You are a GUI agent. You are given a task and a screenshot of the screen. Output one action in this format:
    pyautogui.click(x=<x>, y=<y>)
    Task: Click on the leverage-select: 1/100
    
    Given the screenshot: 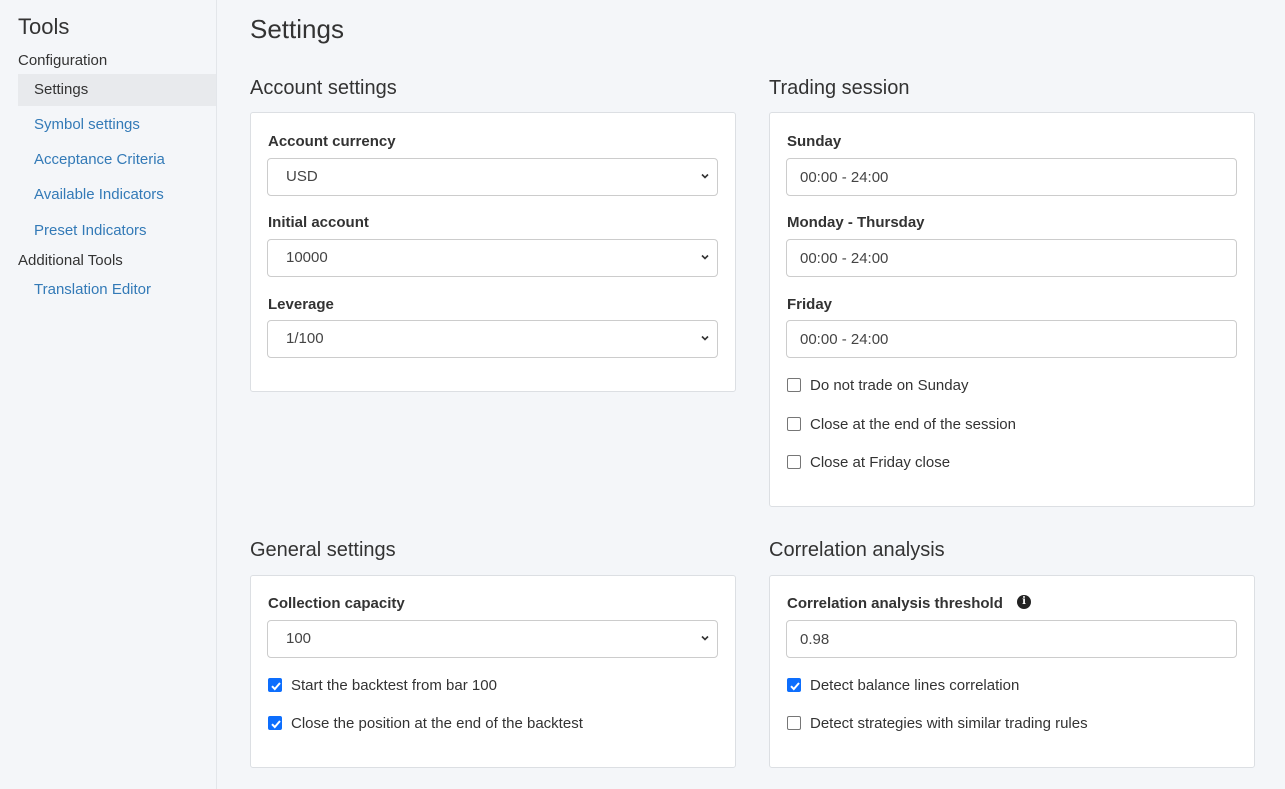 What is the action you would take?
    pyautogui.click(x=492, y=339)
    